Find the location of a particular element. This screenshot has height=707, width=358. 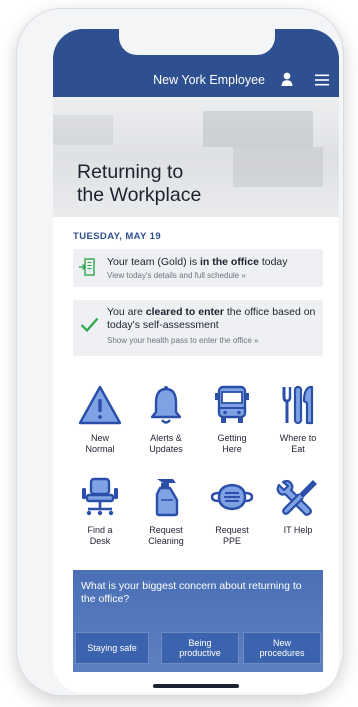

team-status-bold: in the office is located at coordinates (229, 262).